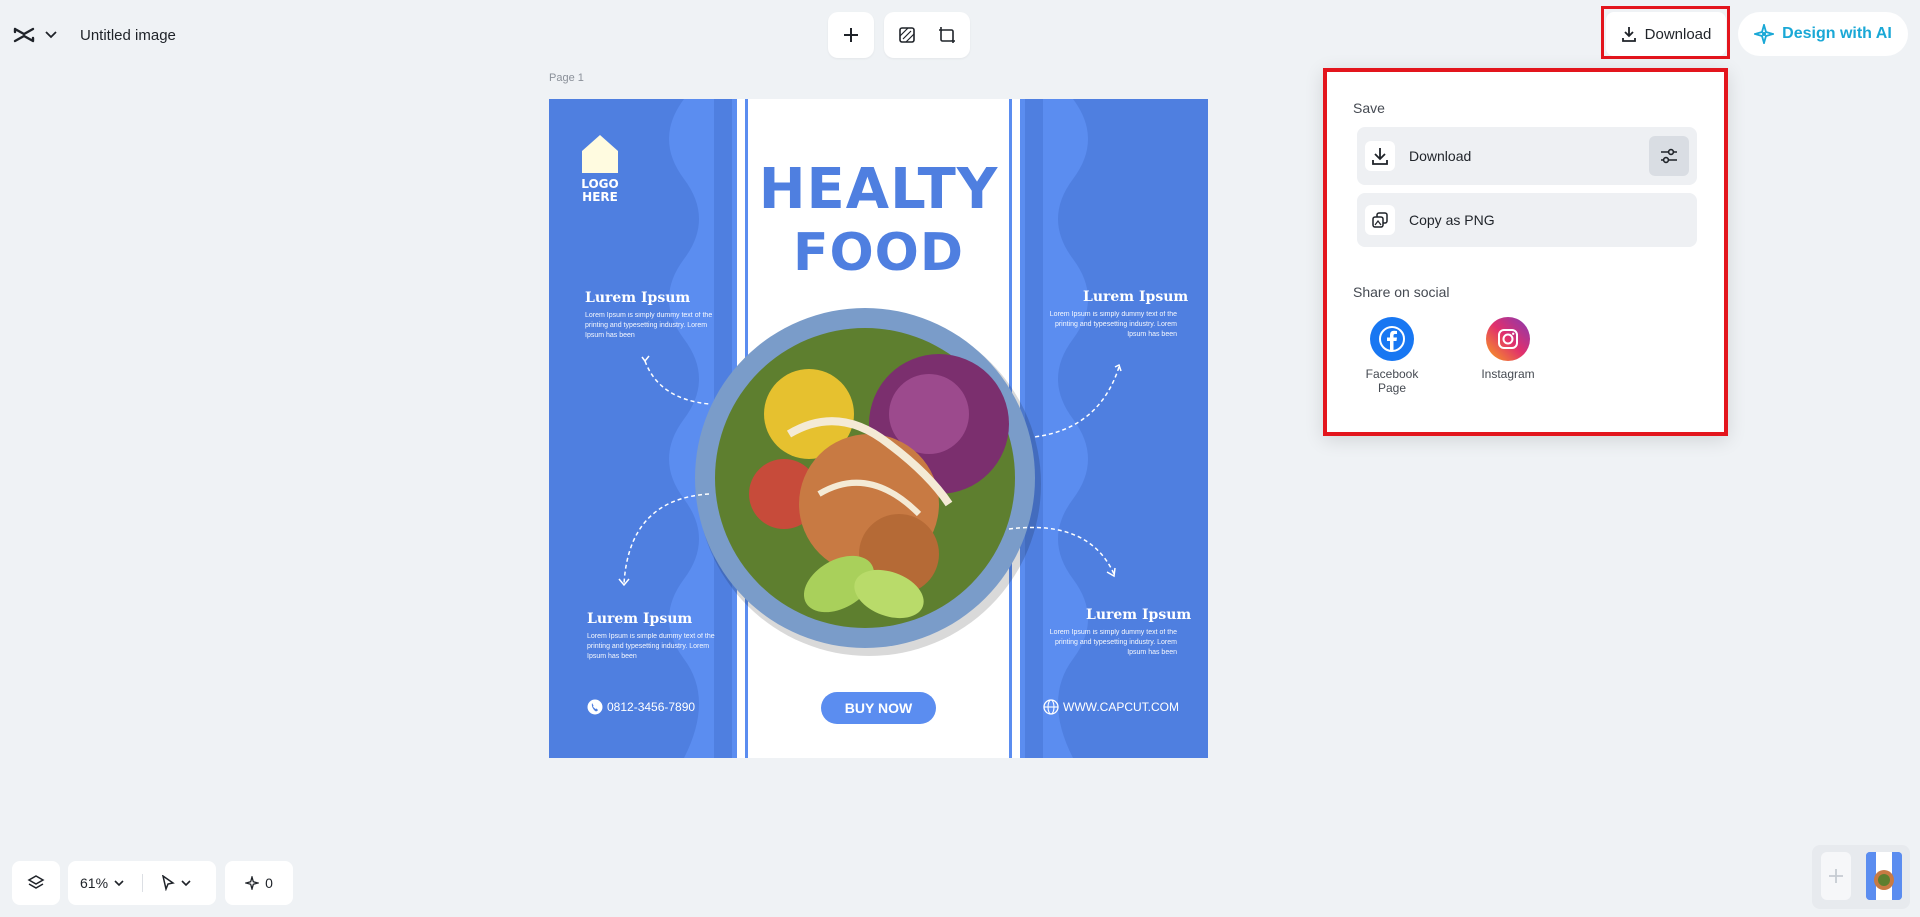 Image resolution: width=1920 pixels, height=917 pixels. What do you see at coordinates (1401, 292) in the screenshot?
I see `share-heading: Share on social` at bounding box center [1401, 292].